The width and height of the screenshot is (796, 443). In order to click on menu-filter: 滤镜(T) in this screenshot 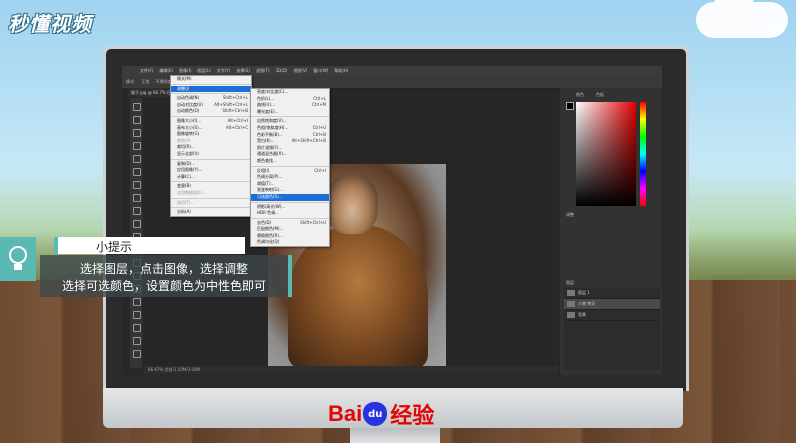, I will do `click(263, 71)`.